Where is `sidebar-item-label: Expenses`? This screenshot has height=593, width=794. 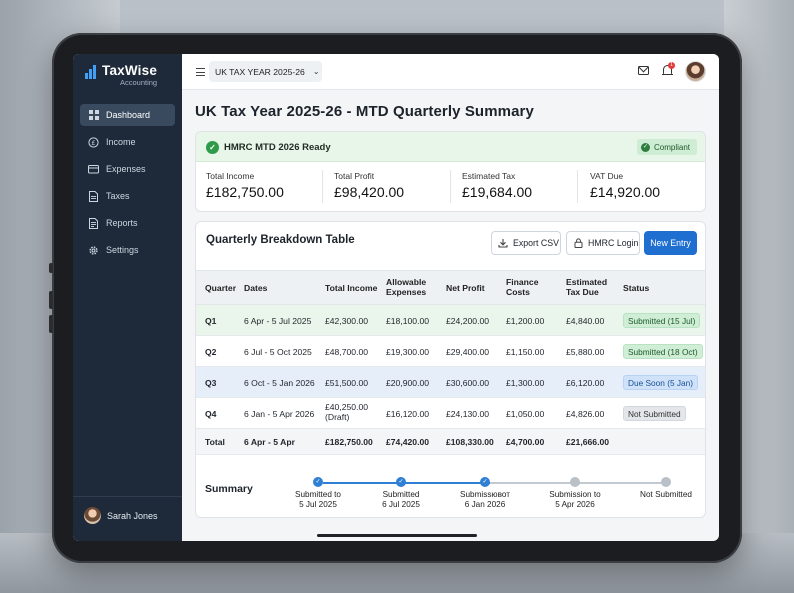 sidebar-item-label: Expenses is located at coordinates (126, 169).